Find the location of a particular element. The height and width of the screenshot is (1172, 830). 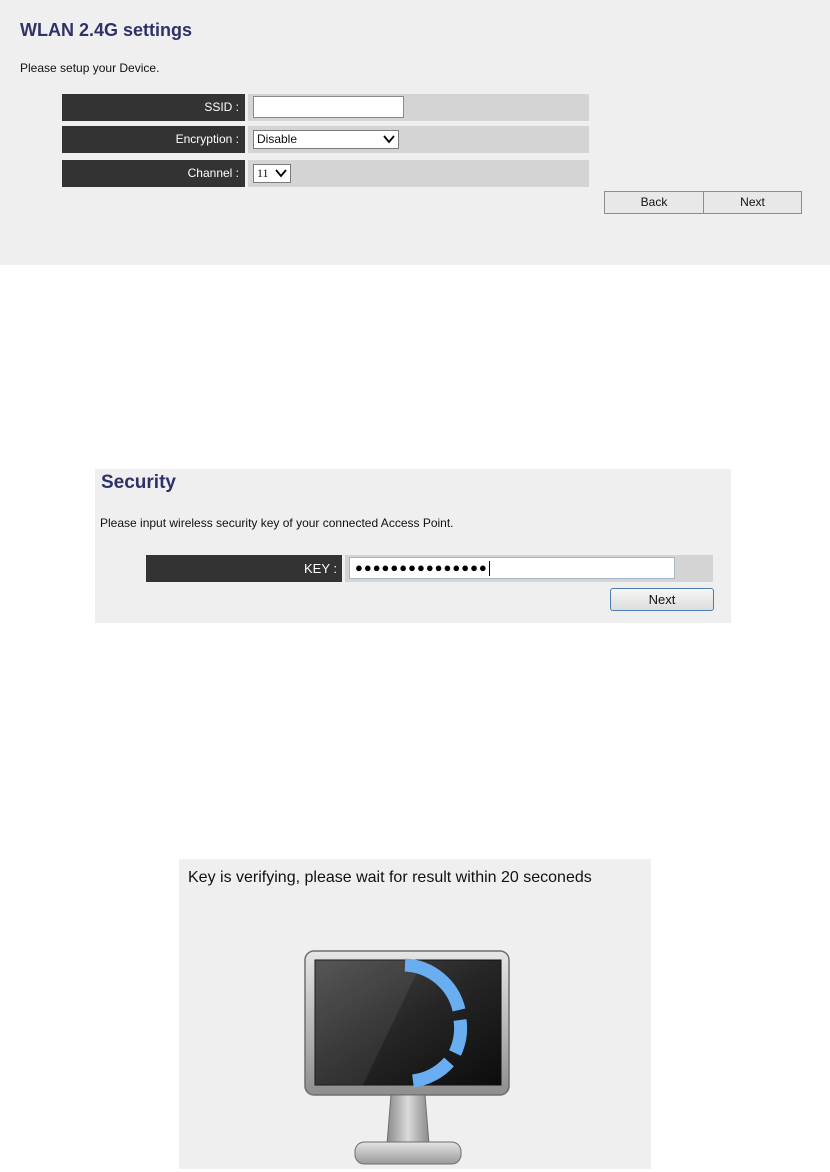

back-button: Back is located at coordinates (654, 202).